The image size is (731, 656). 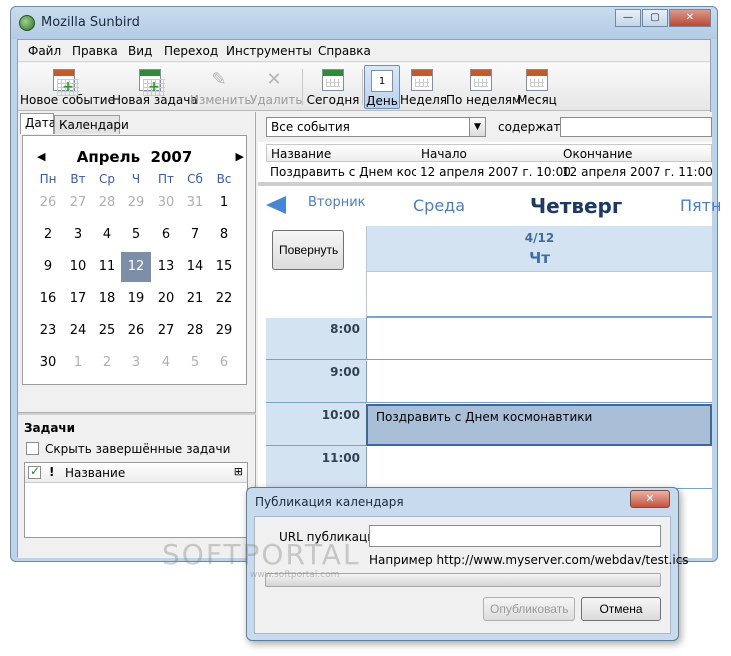 What do you see at coordinates (655, 18) in the screenshot?
I see `maximize-button: ▢` at bounding box center [655, 18].